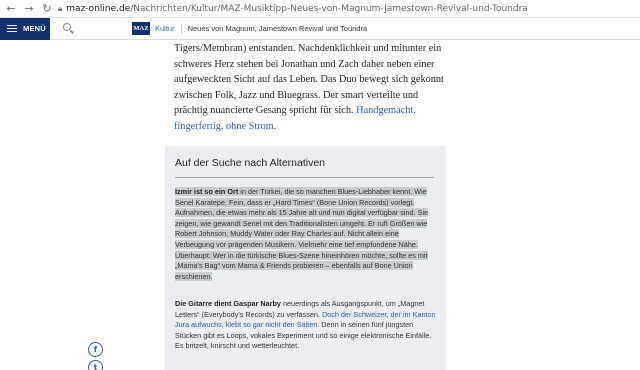  Describe the element at coordinates (60, 9) in the screenshot. I see `lock-icon: 🔒︎` at that location.